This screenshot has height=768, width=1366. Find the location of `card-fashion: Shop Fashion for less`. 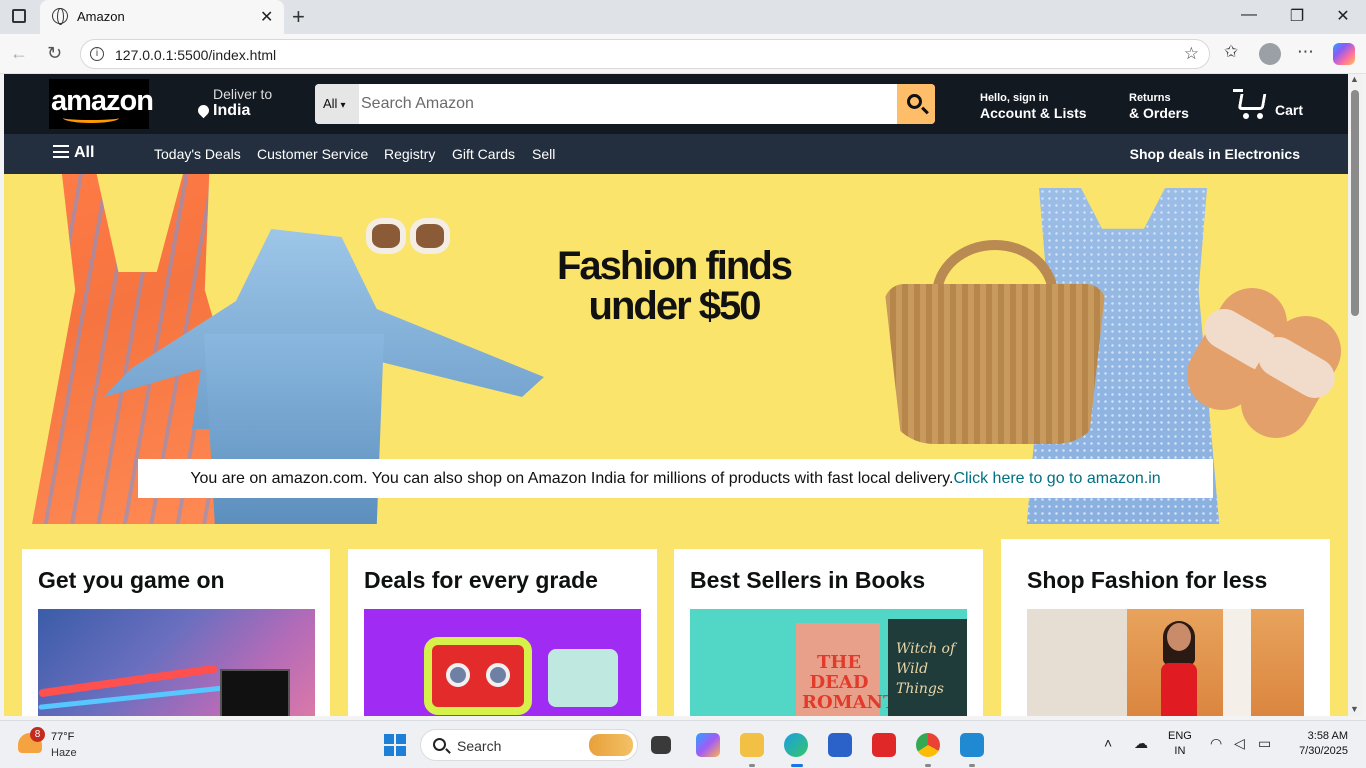

card-fashion: Shop Fashion for less is located at coordinates (1165, 627).